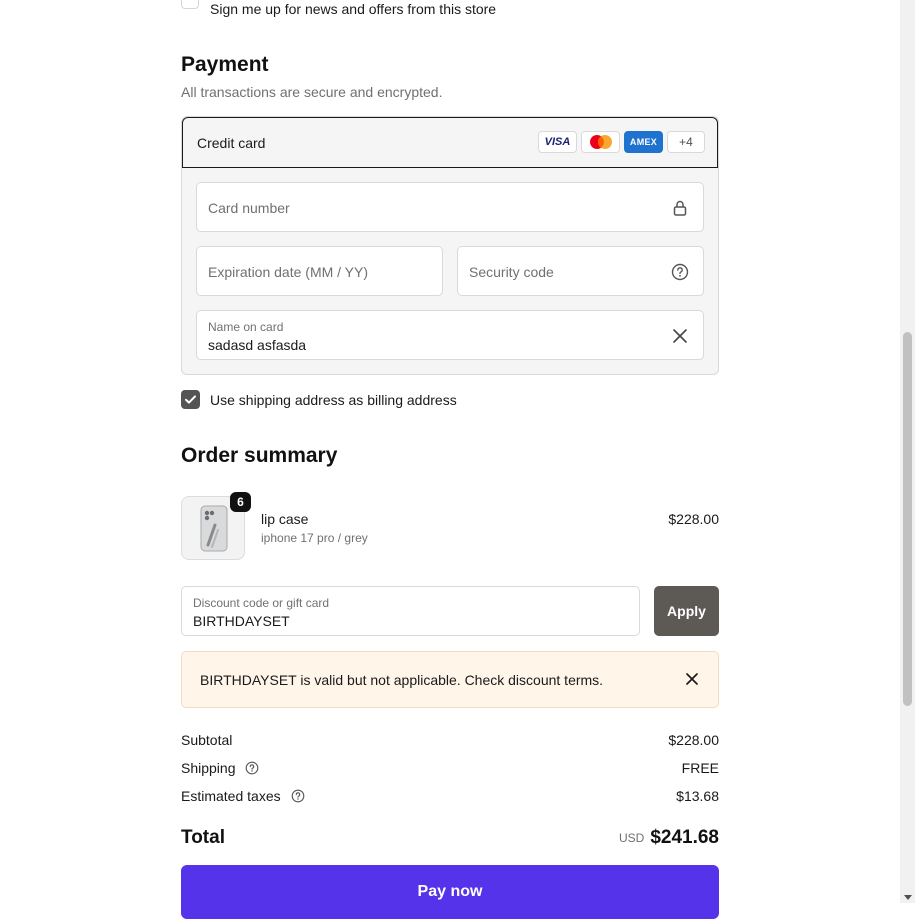 This screenshot has height=919, width=915. I want to click on visa-icon: VISA, so click(557, 142).